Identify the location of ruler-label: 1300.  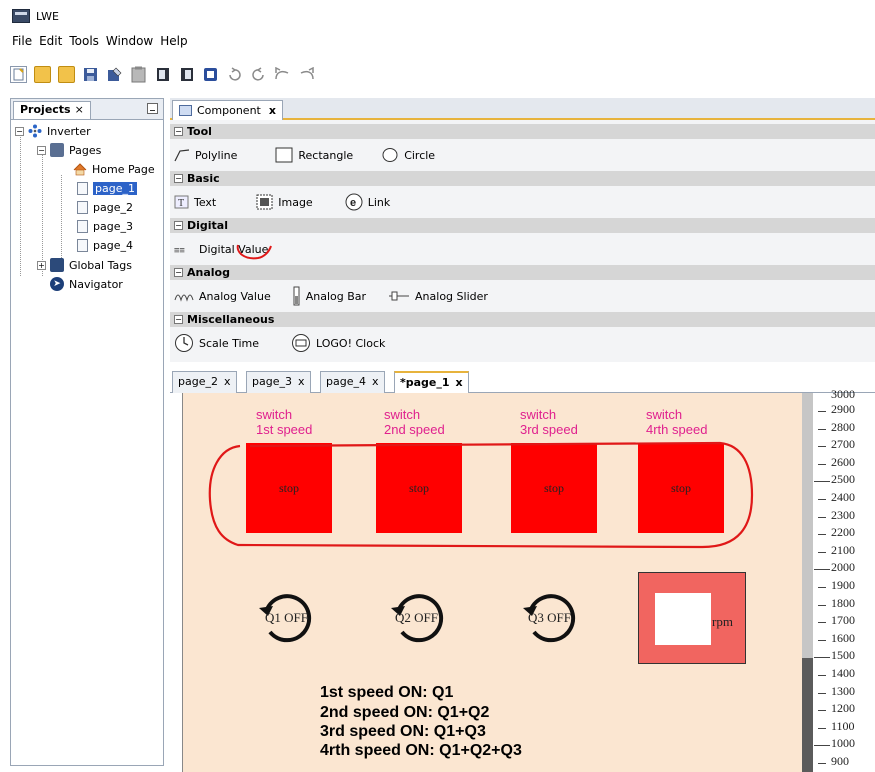
(843, 690).